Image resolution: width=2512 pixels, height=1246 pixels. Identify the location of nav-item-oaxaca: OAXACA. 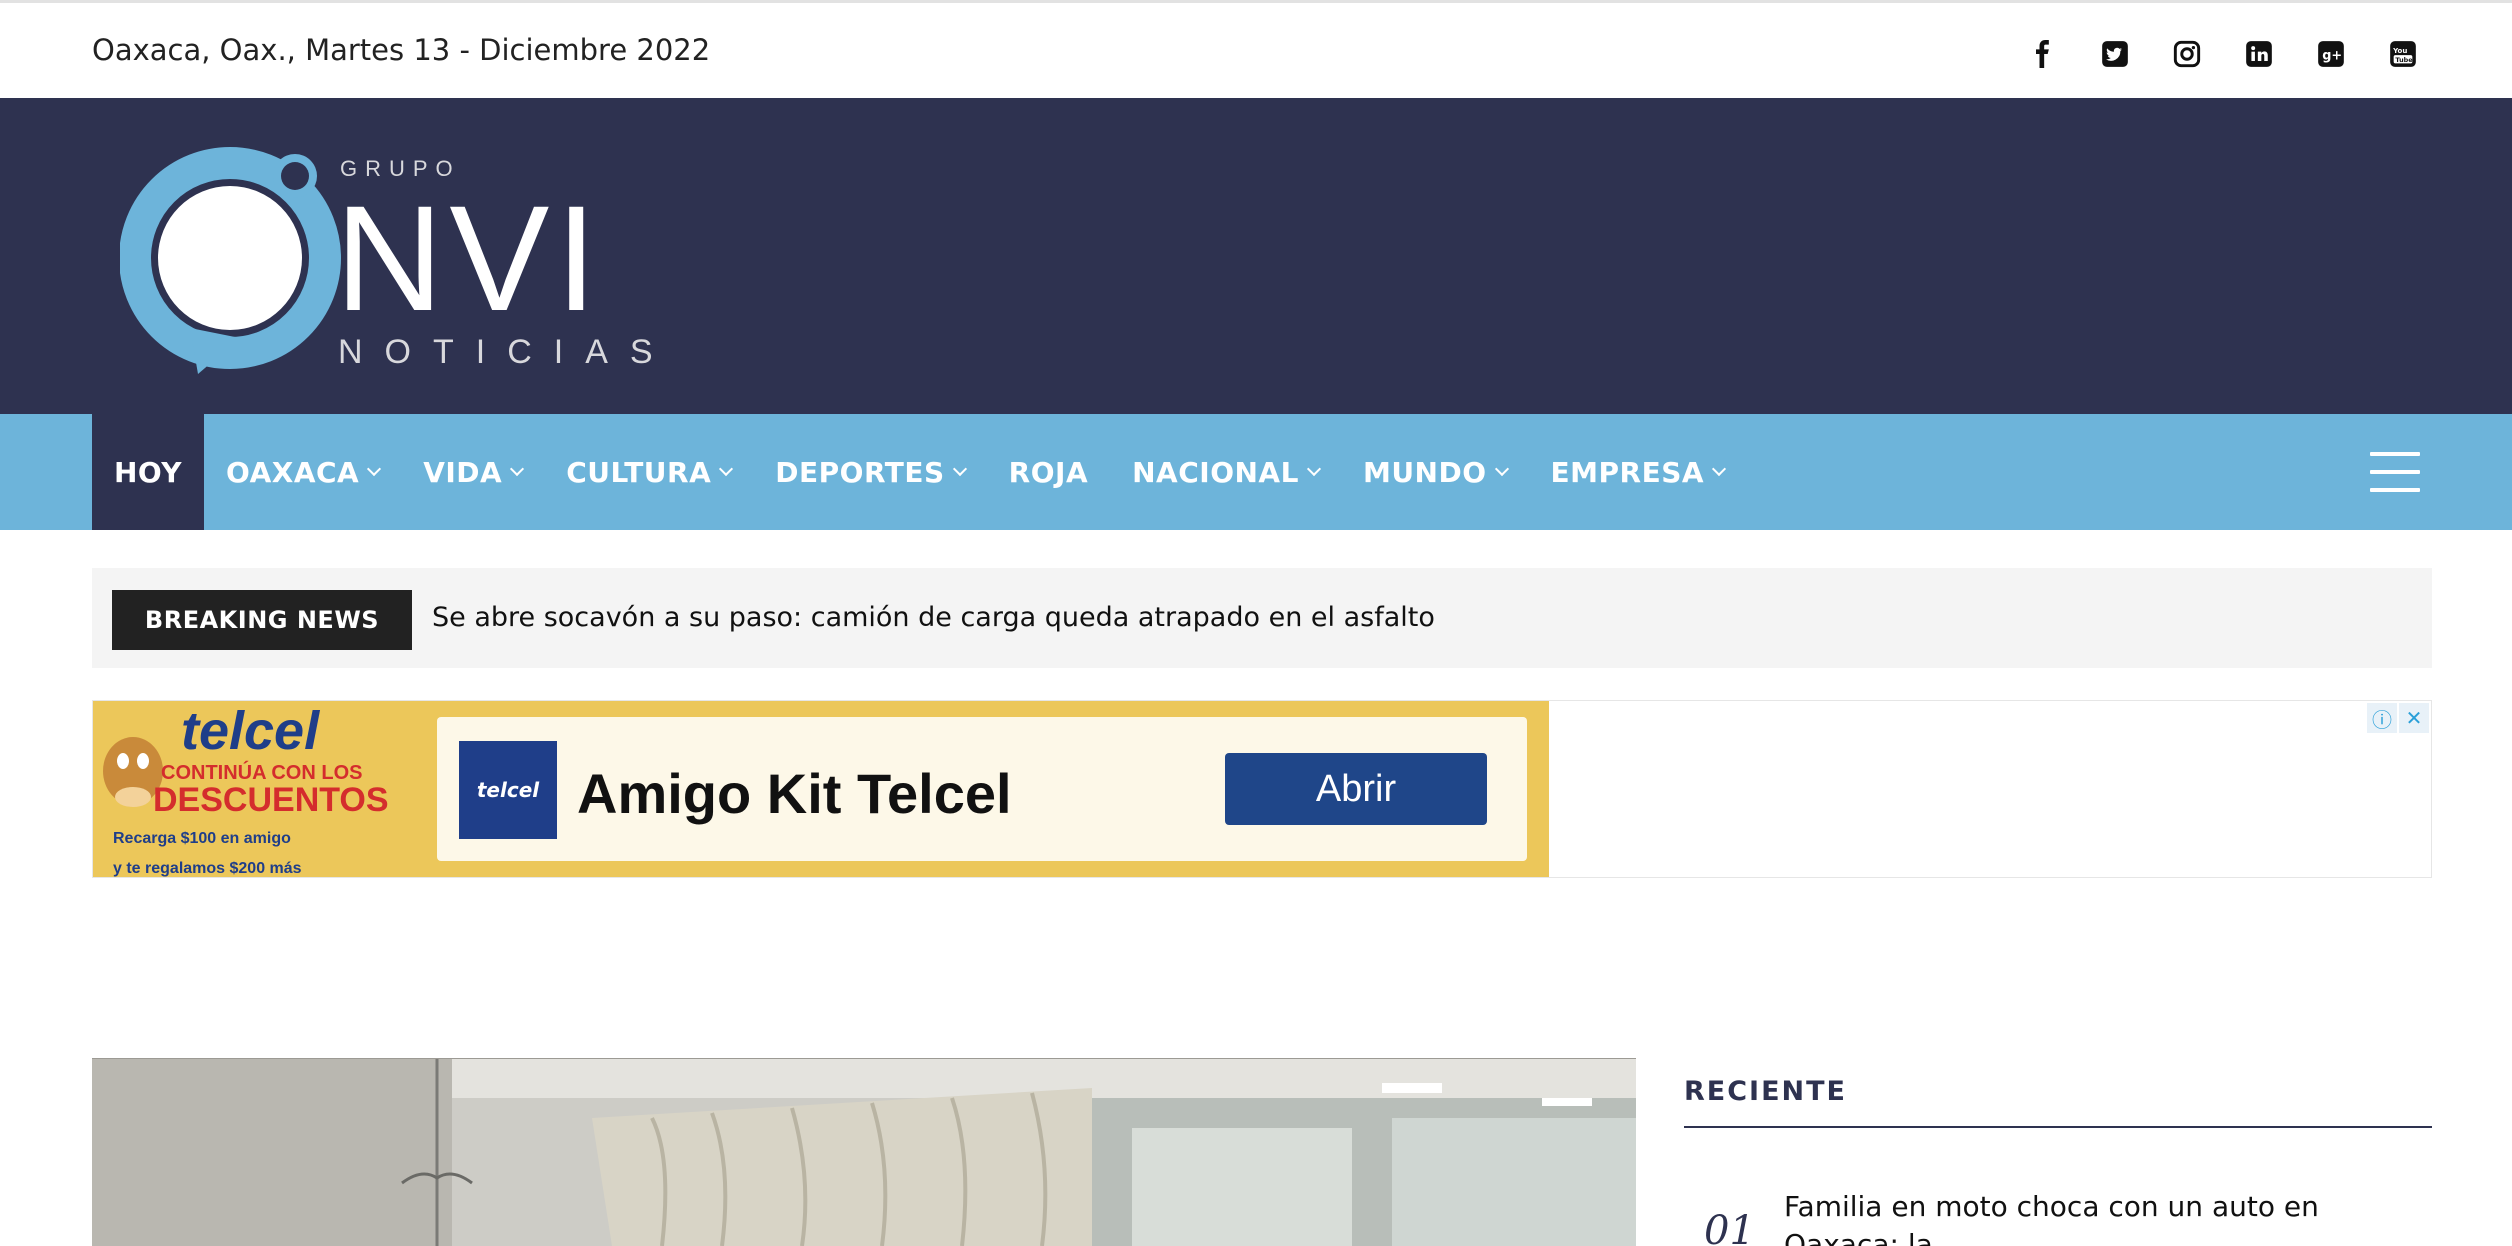
(302, 472).